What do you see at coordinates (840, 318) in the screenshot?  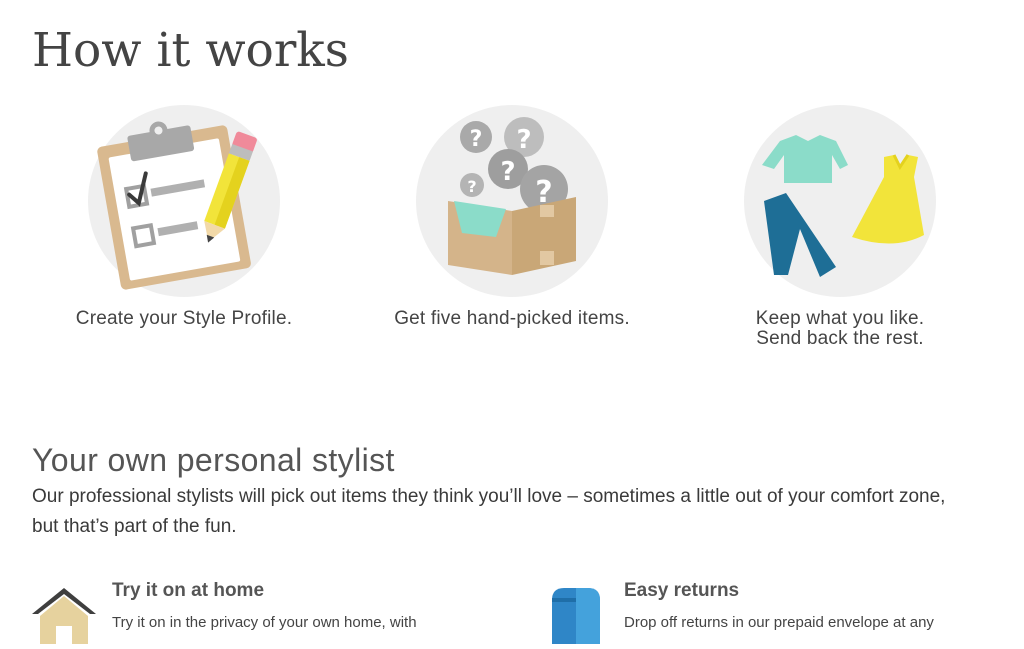 I see `caption-line: Keep what you like.` at bounding box center [840, 318].